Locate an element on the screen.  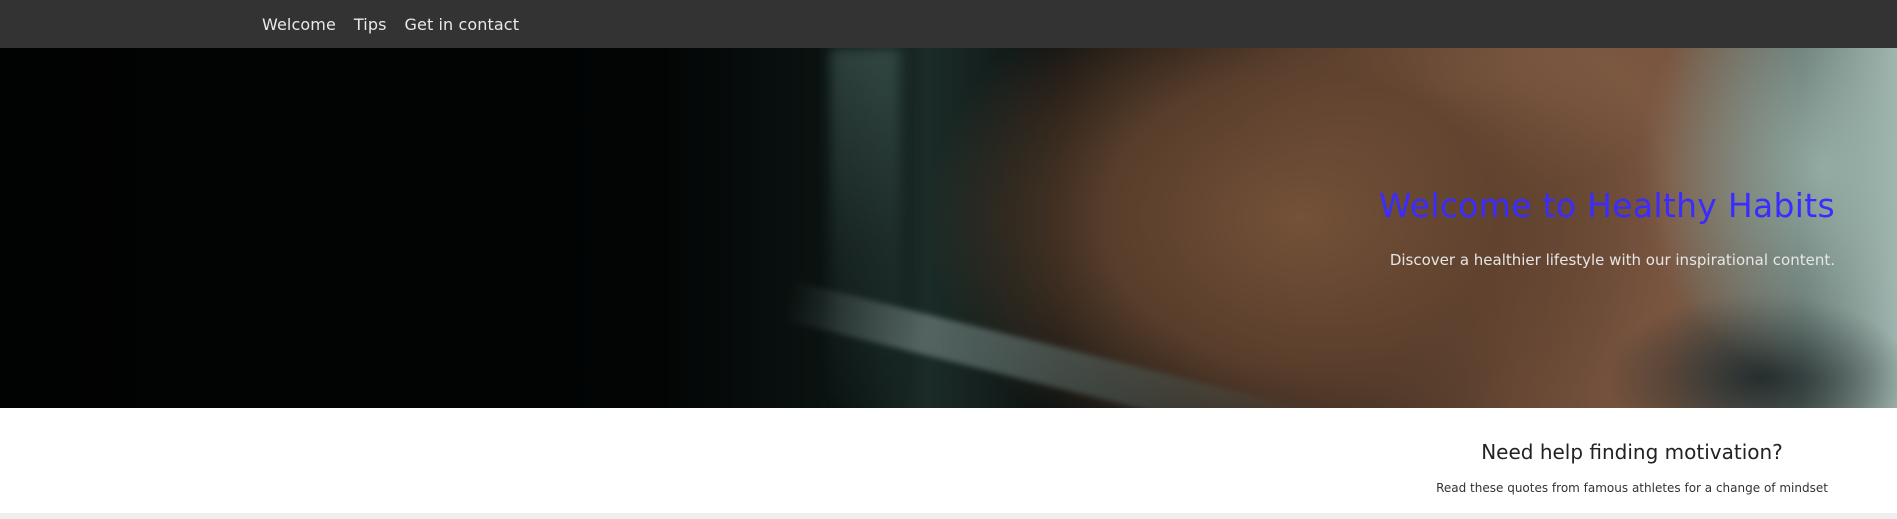
nav-link-get-in-contact: Get in contact is located at coordinates (462, 24).